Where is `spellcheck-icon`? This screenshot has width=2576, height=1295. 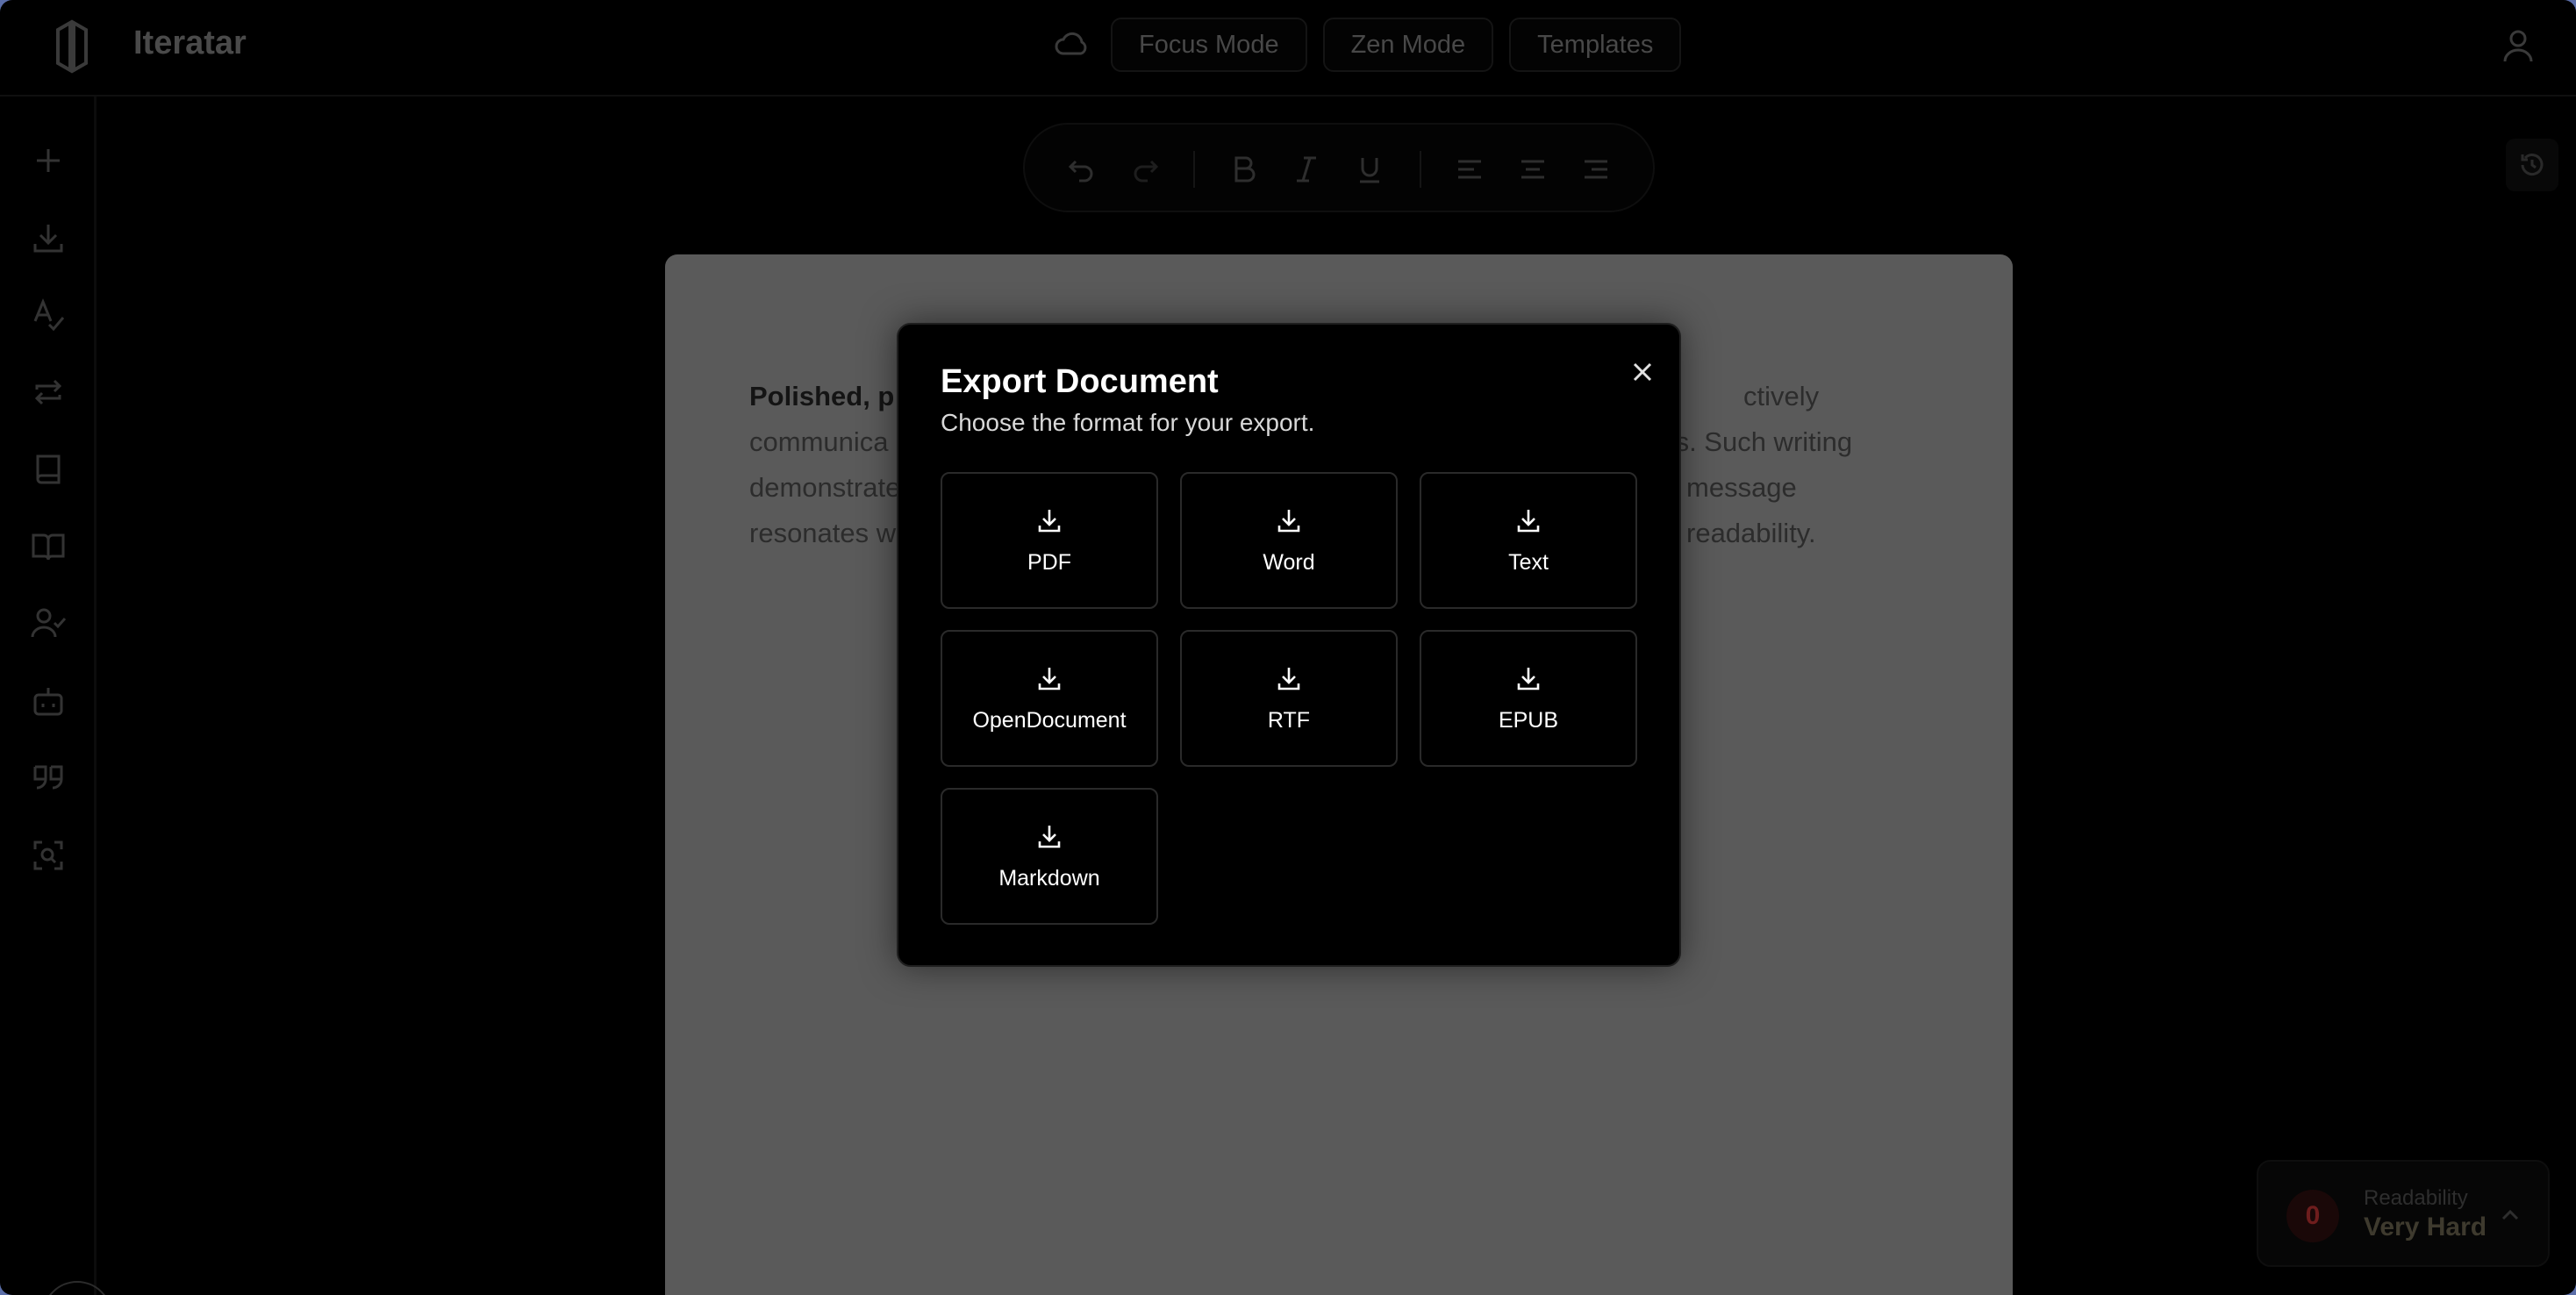
spellcheck-icon is located at coordinates (48, 315).